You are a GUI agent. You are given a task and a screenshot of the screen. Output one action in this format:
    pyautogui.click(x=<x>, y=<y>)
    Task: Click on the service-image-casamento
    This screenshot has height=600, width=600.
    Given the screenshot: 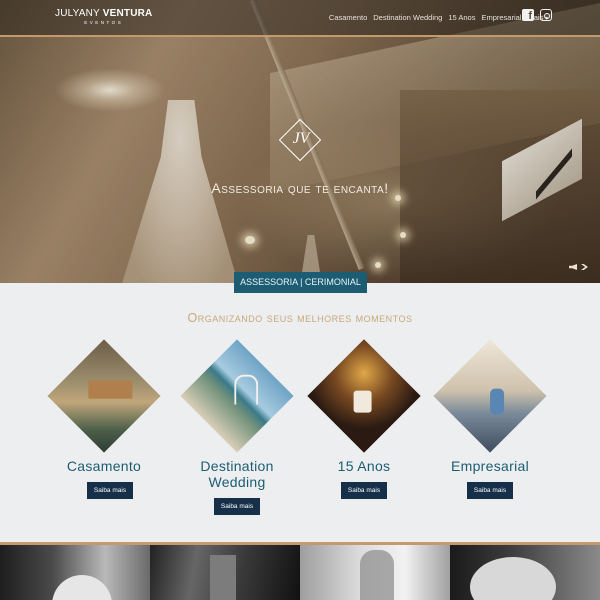 What is the action you would take?
    pyautogui.click(x=104, y=396)
    